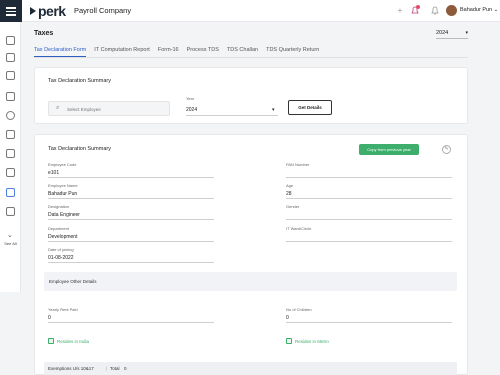 This screenshot has width=500, height=375. Describe the element at coordinates (54, 173) in the screenshot. I see `employee-code-value: e101` at that location.